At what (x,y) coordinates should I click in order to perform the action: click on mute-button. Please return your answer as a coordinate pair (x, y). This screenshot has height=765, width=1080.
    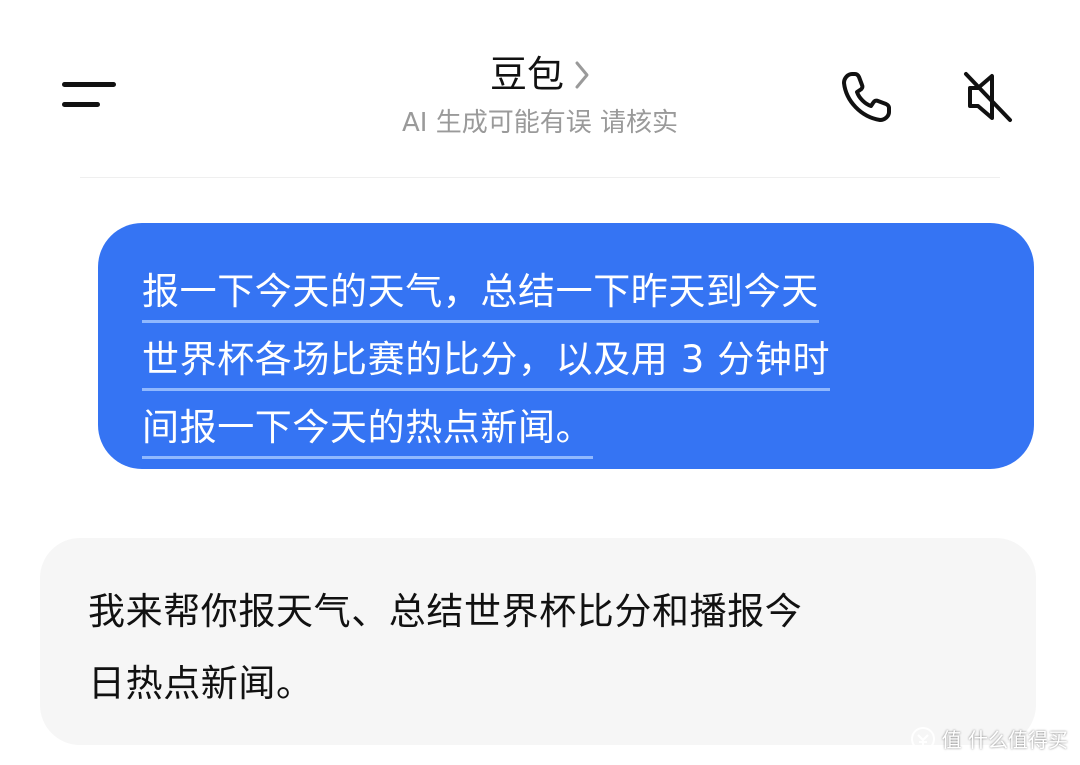
    Looking at the image, I should click on (988, 97).